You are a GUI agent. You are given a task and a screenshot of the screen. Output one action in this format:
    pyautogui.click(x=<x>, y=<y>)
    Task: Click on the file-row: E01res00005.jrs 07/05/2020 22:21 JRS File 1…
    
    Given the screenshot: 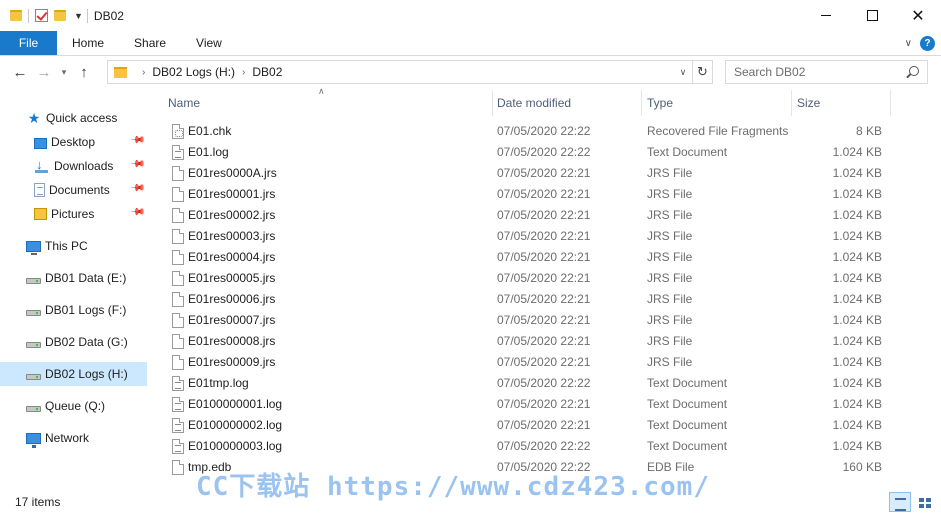 What is the action you would take?
    pyautogui.click(x=528, y=278)
    